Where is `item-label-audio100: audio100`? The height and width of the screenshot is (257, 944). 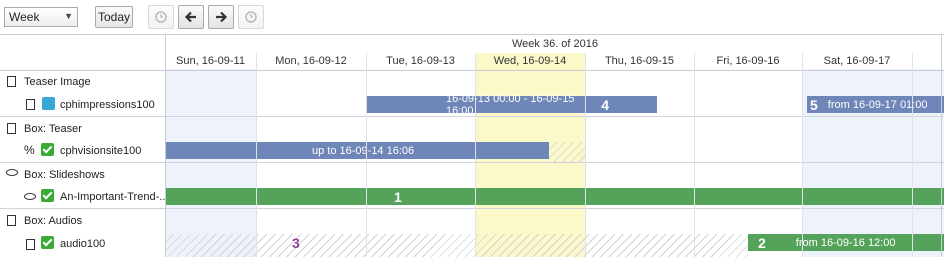
item-label-audio100: audio100 is located at coordinates (82, 244).